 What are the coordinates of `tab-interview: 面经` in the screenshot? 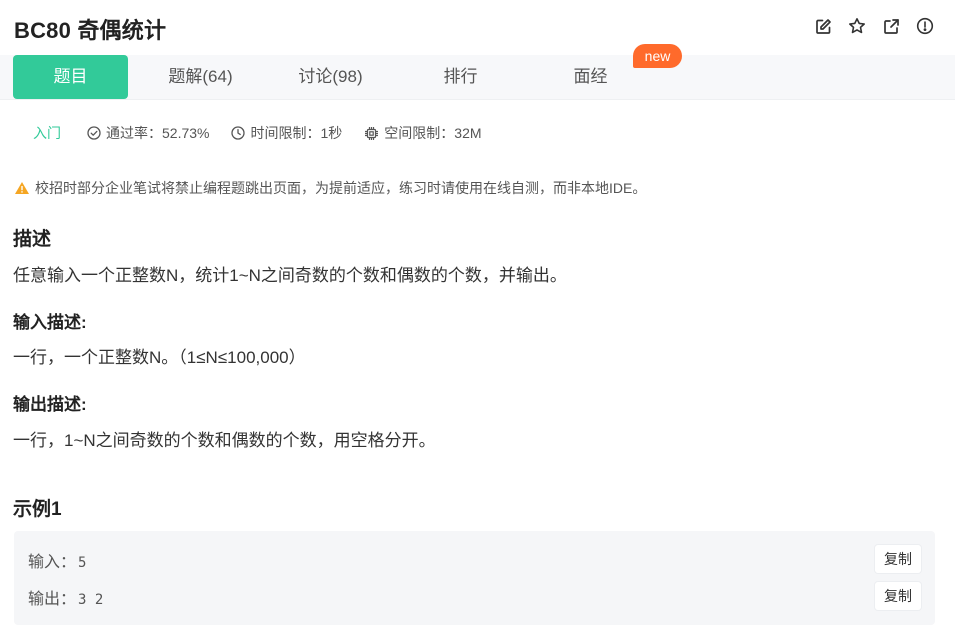 It's located at (590, 77).